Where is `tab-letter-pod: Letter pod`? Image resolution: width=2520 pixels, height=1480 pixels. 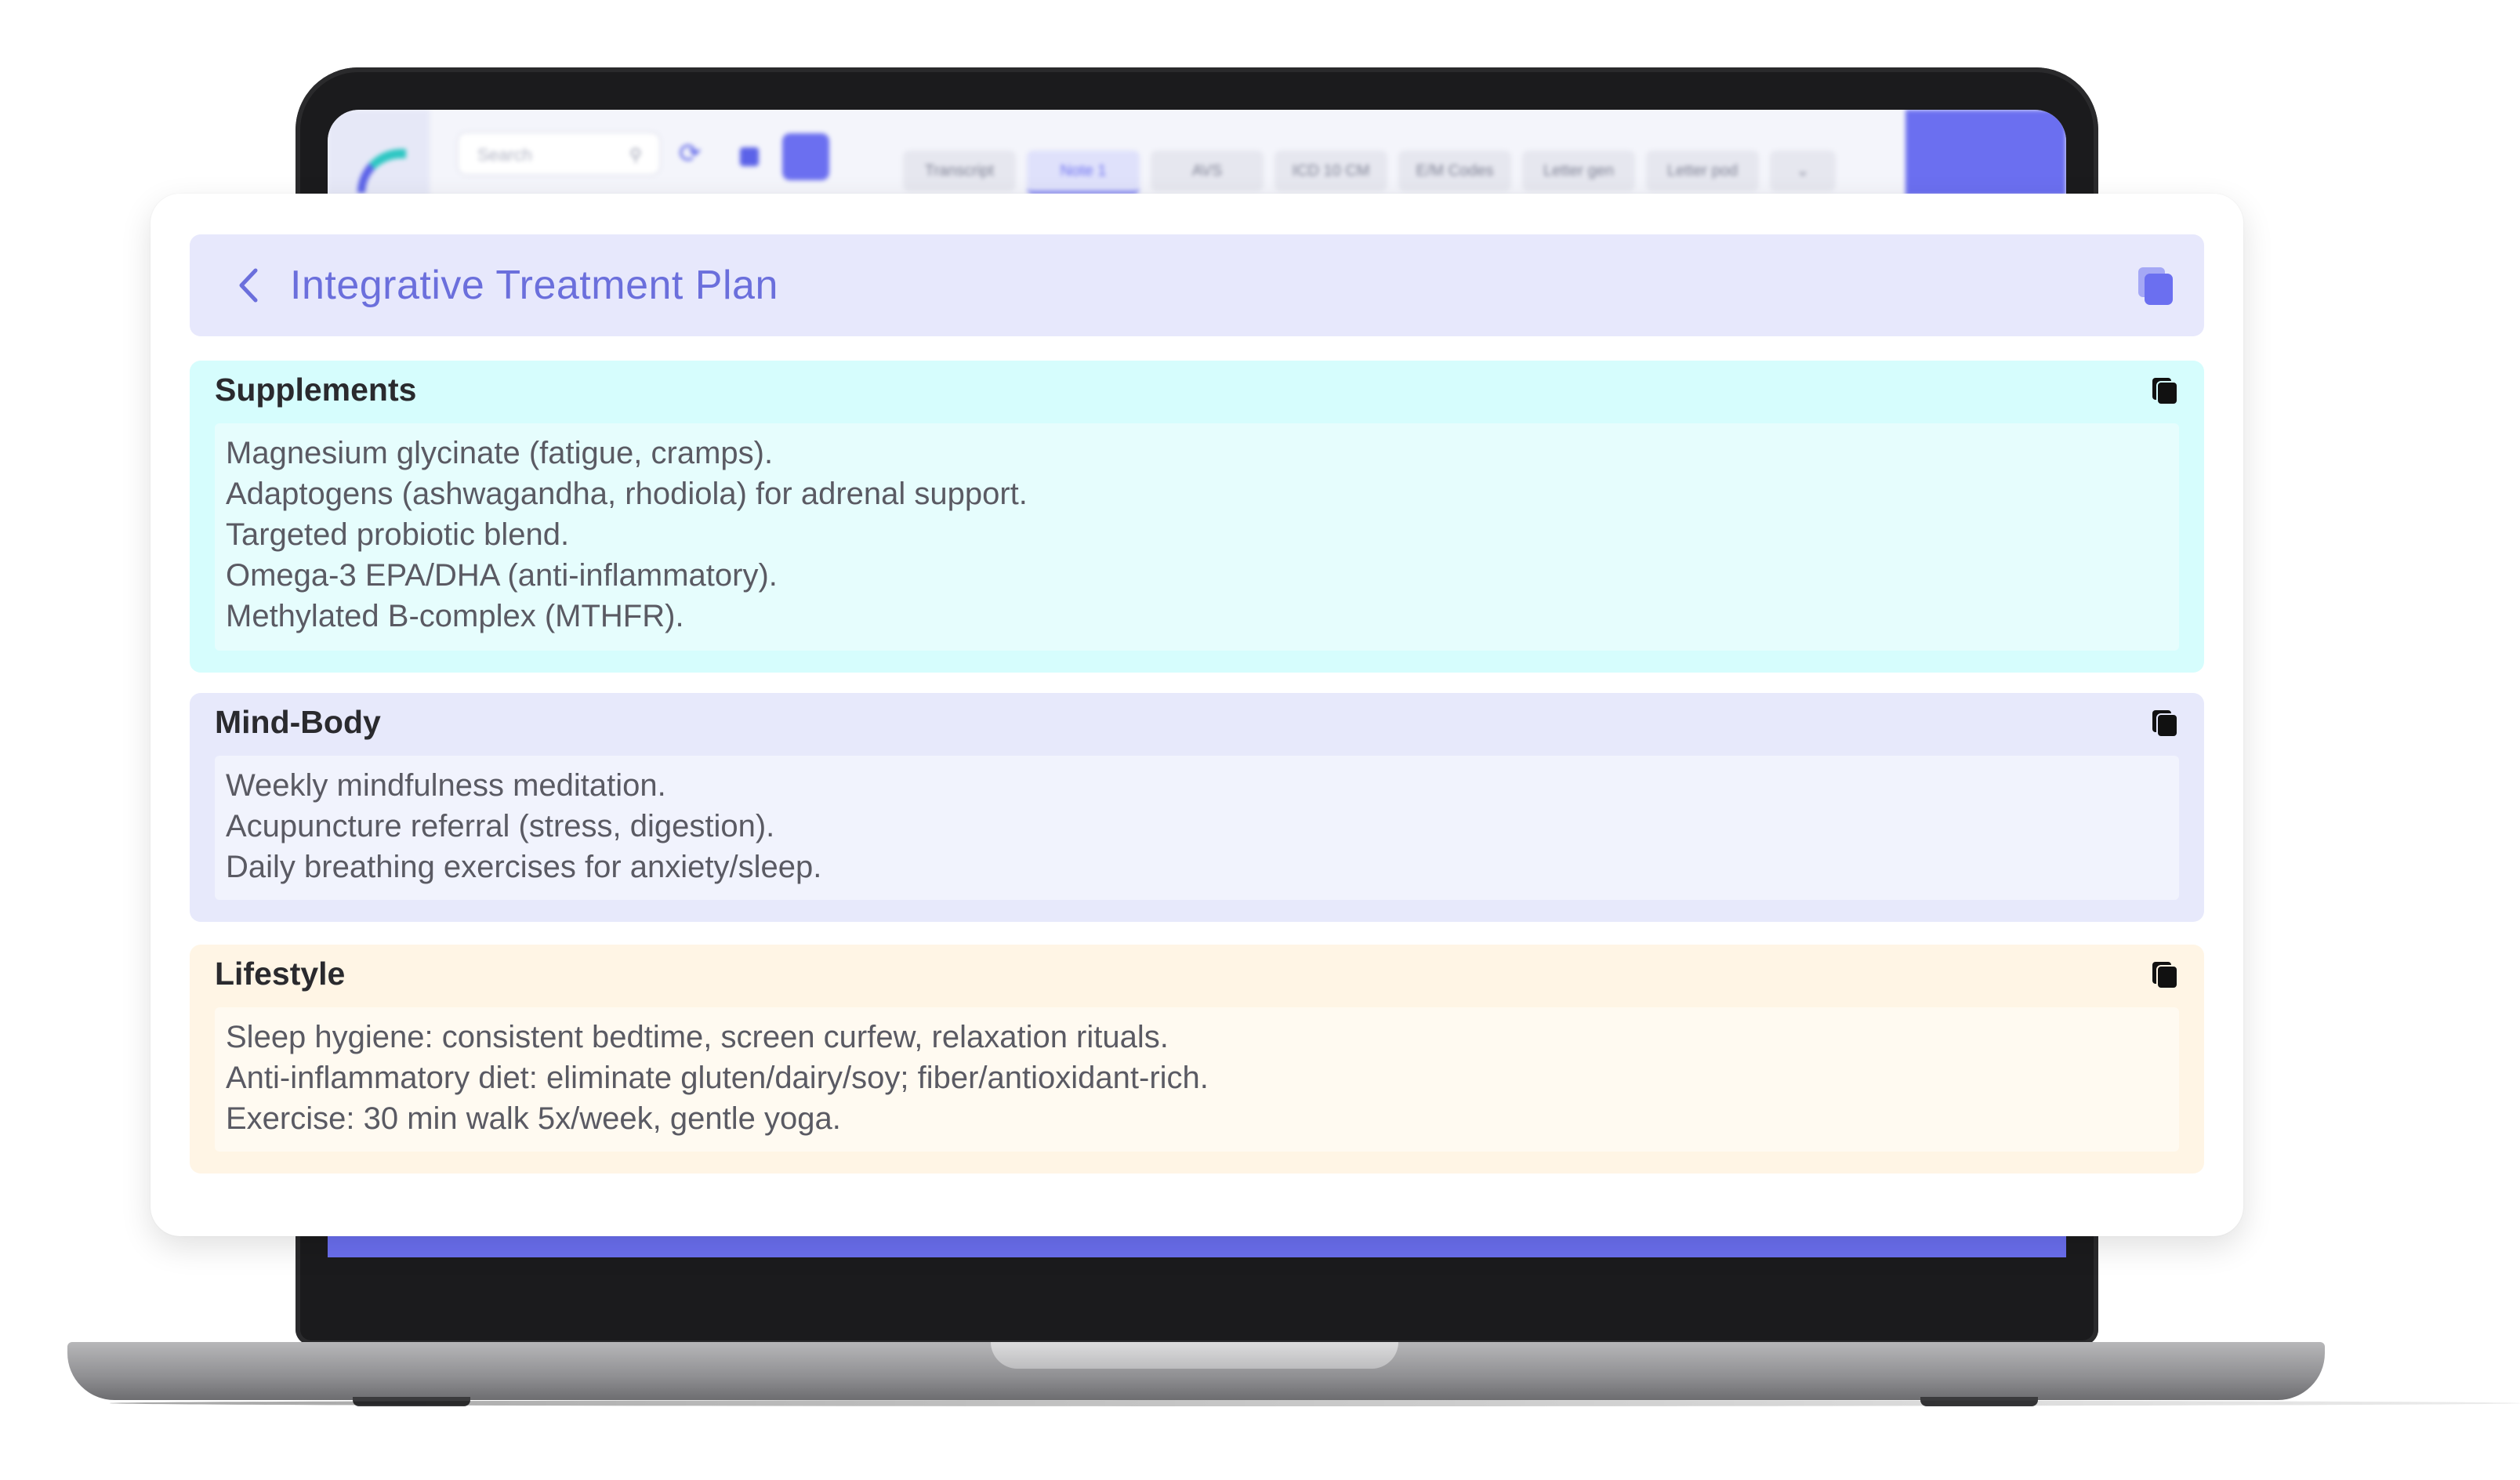 tab-letter-pod: Letter pod is located at coordinates (1702, 171).